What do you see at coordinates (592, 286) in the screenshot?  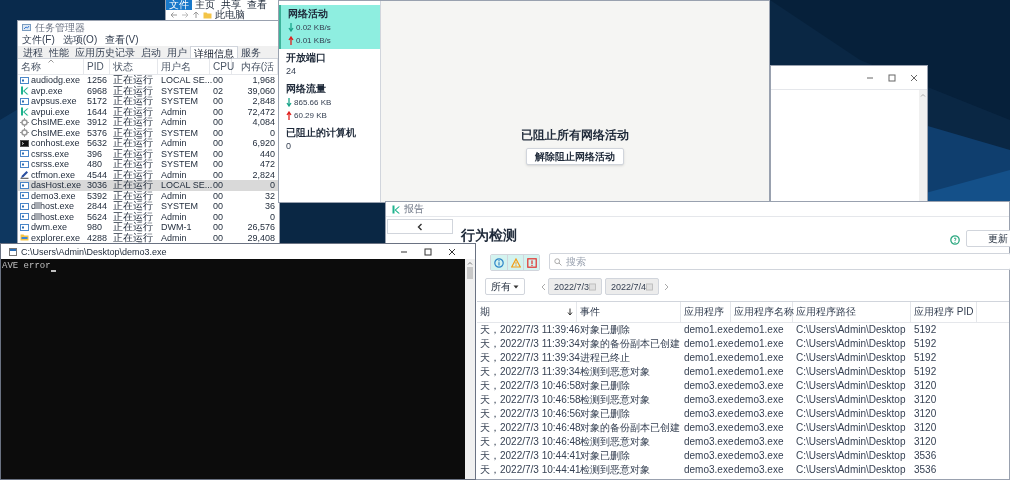 I see `calendar-icon` at bounding box center [592, 286].